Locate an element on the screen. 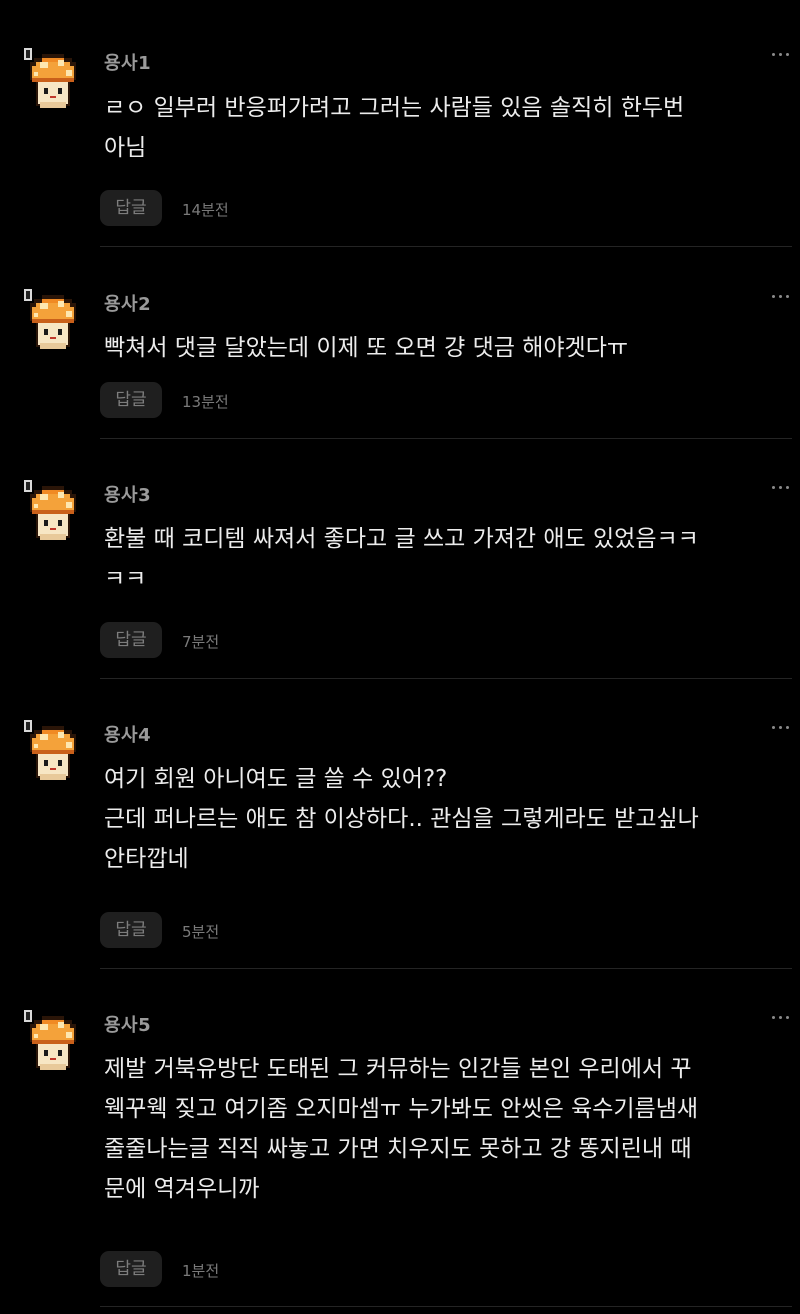  comment-time: 13분전 is located at coordinates (205, 402).